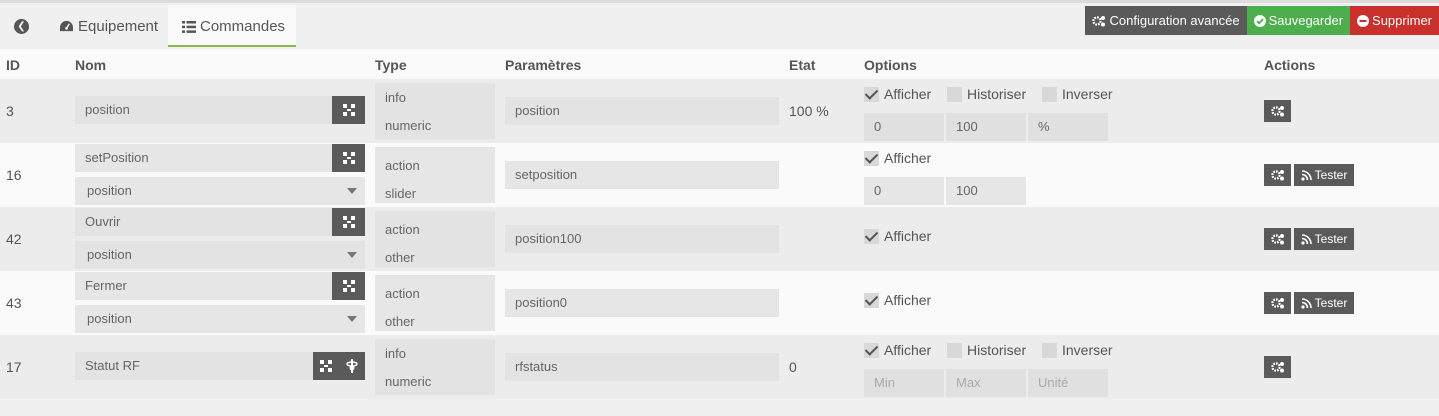  What do you see at coordinates (21, 26) in the screenshot?
I see `back-arrow-icon: ❮` at bounding box center [21, 26].